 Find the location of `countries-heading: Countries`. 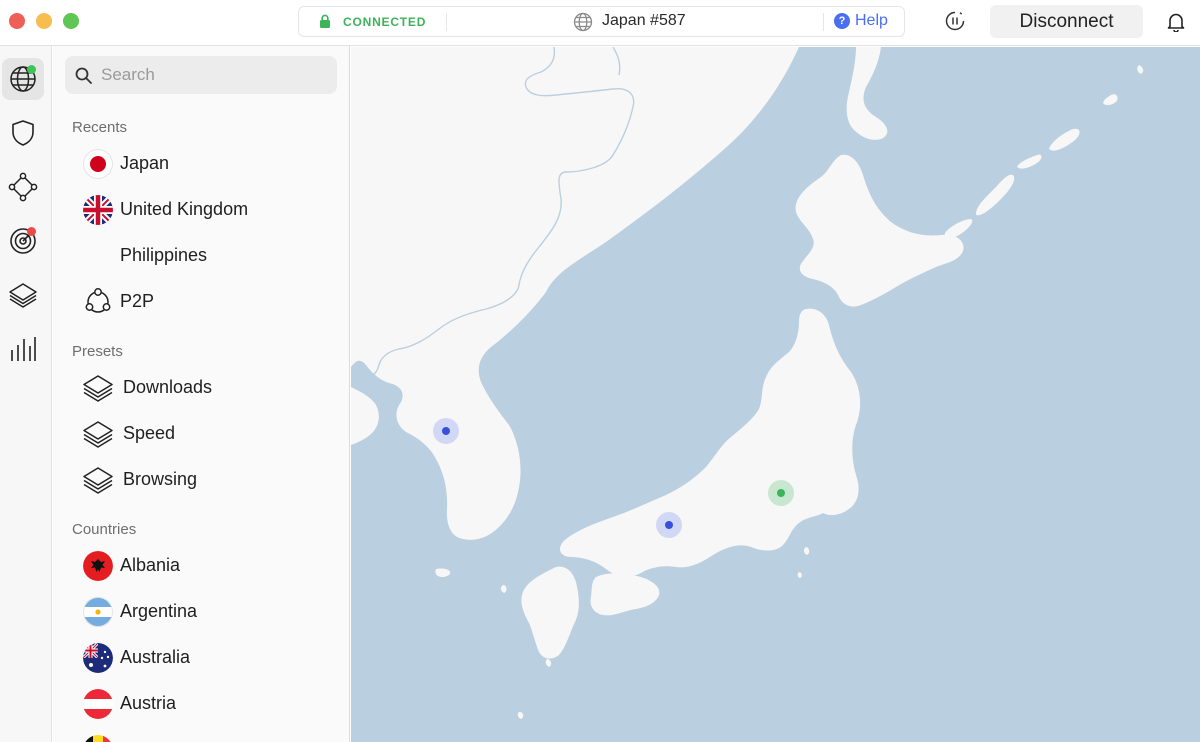

countries-heading: Countries is located at coordinates (104, 529).